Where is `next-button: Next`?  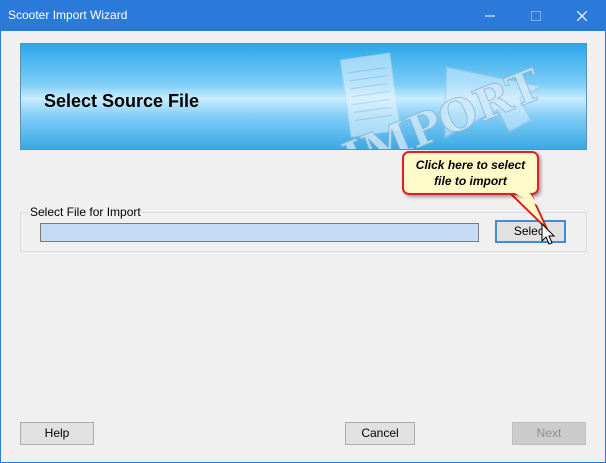 next-button: Next is located at coordinates (549, 433).